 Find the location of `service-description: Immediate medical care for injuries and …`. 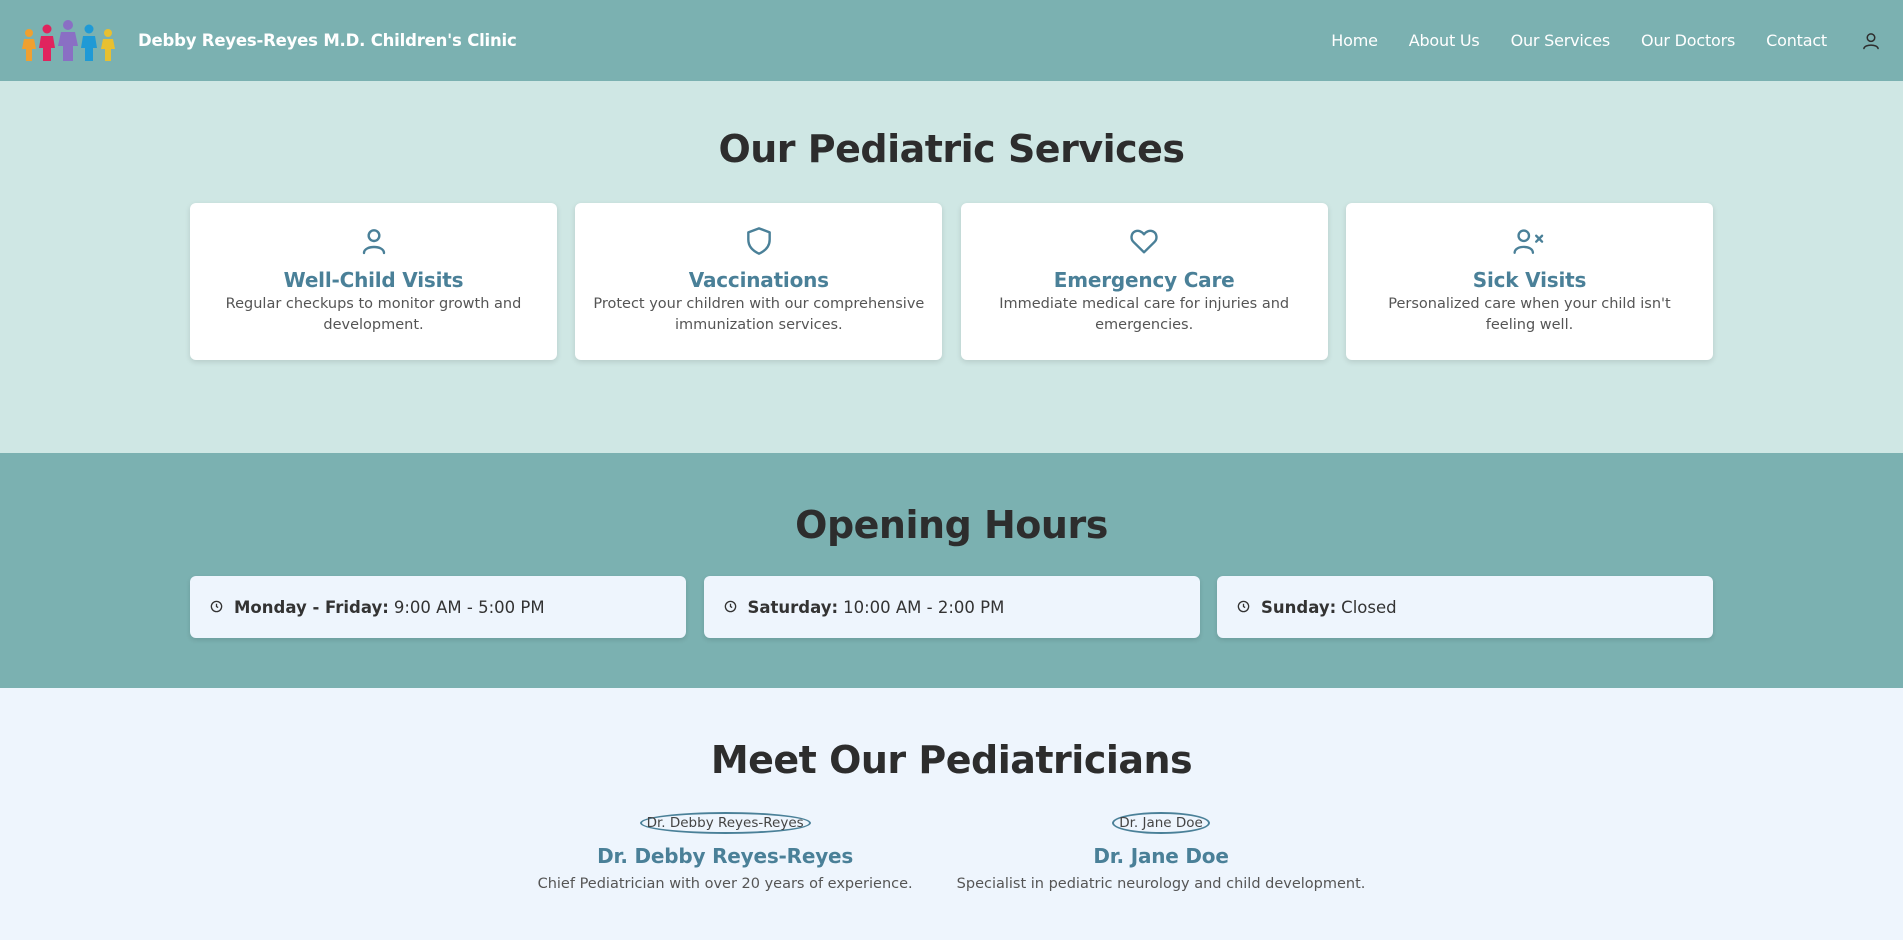

service-description: Immediate medical care for injuries and … is located at coordinates (1144, 314).